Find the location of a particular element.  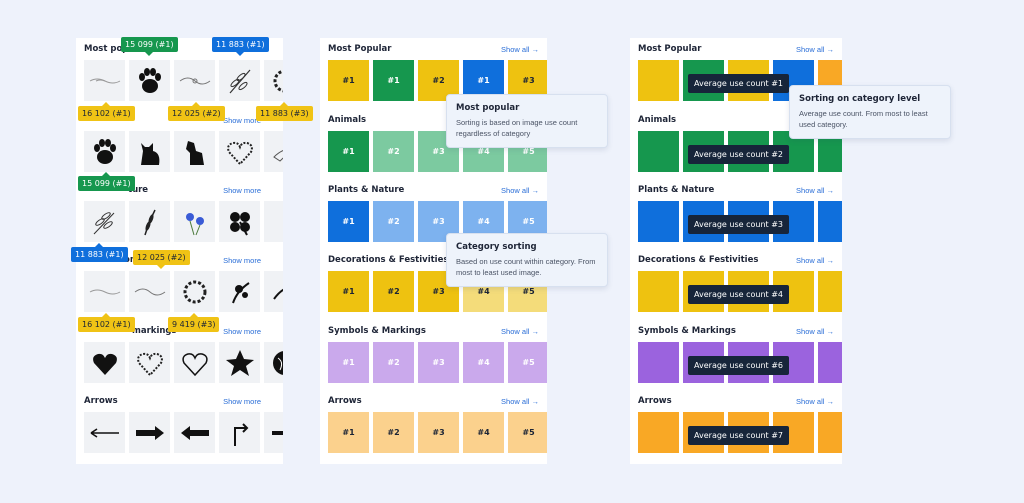

laurel-branch-icon is located at coordinates (239, 81).